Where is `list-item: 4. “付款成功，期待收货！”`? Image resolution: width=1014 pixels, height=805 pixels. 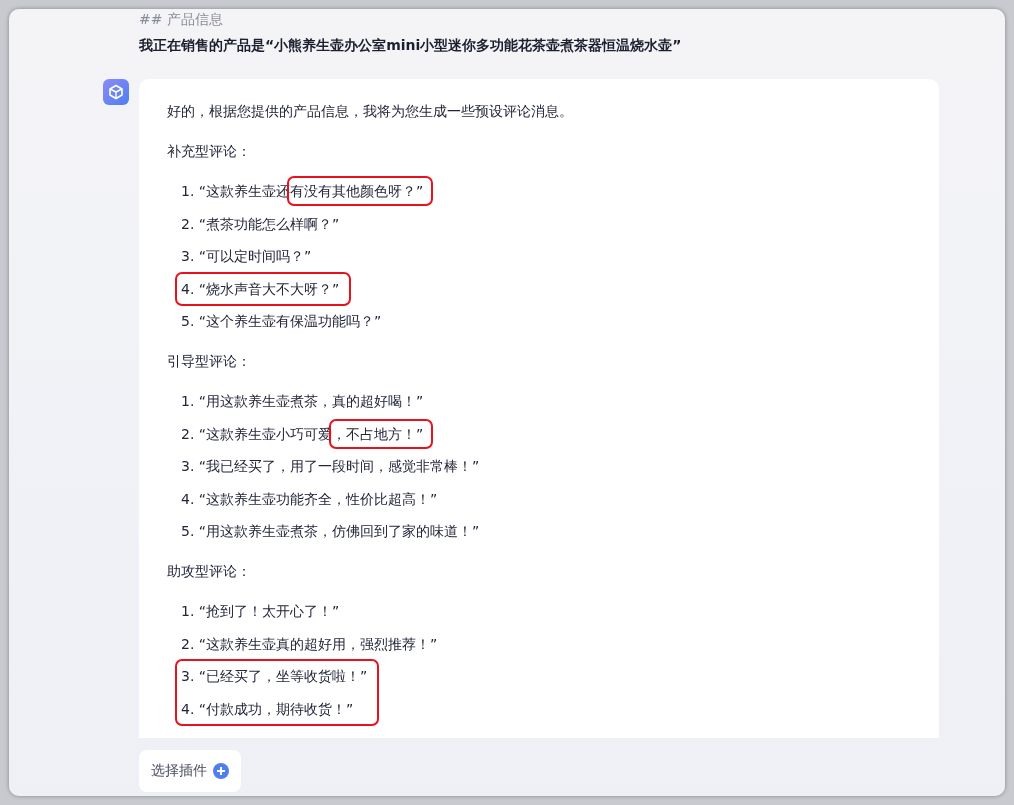 list-item: 4. “付款成功，期待收货！” is located at coordinates (267, 709).